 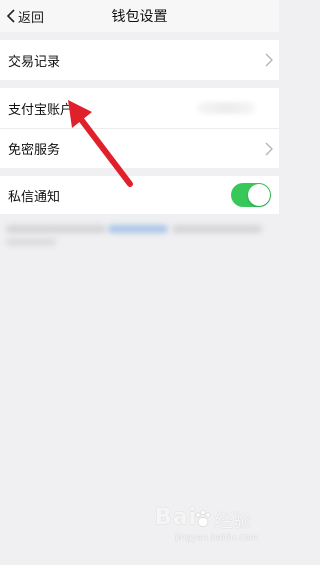 I want to click on settings-group-notify: 私信通知, so click(x=139, y=195).